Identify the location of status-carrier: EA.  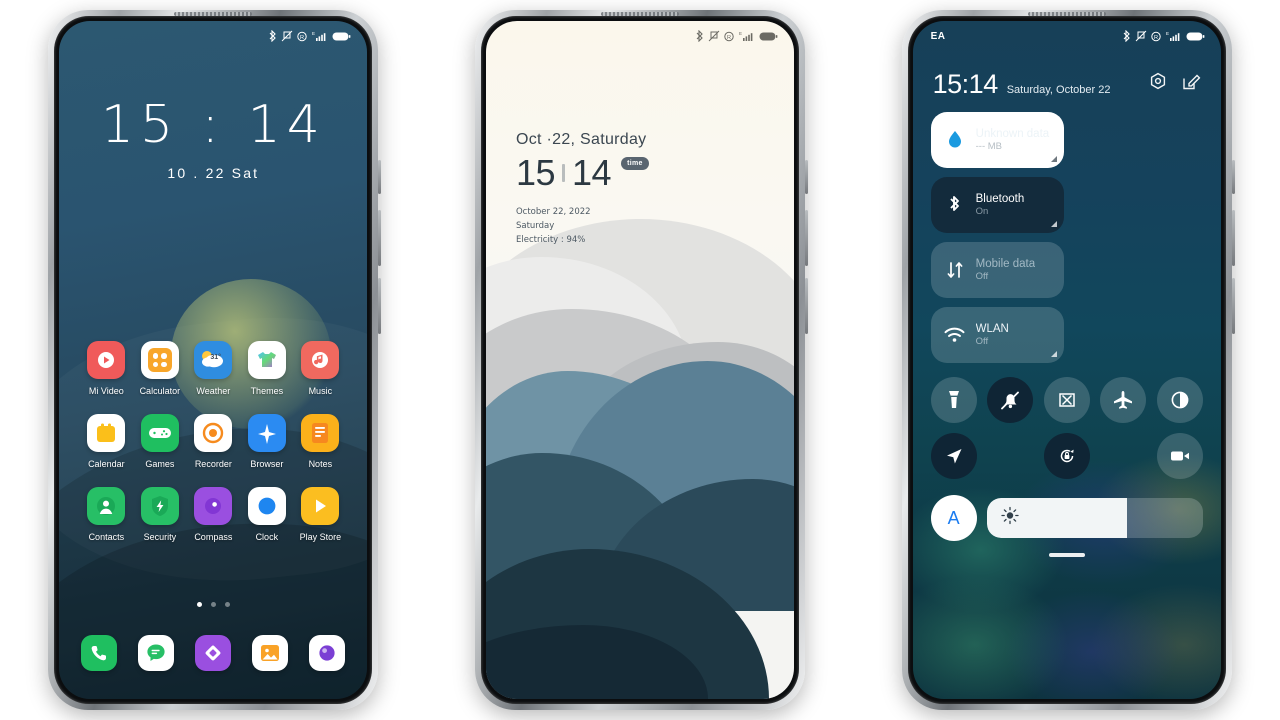
(938, 36).